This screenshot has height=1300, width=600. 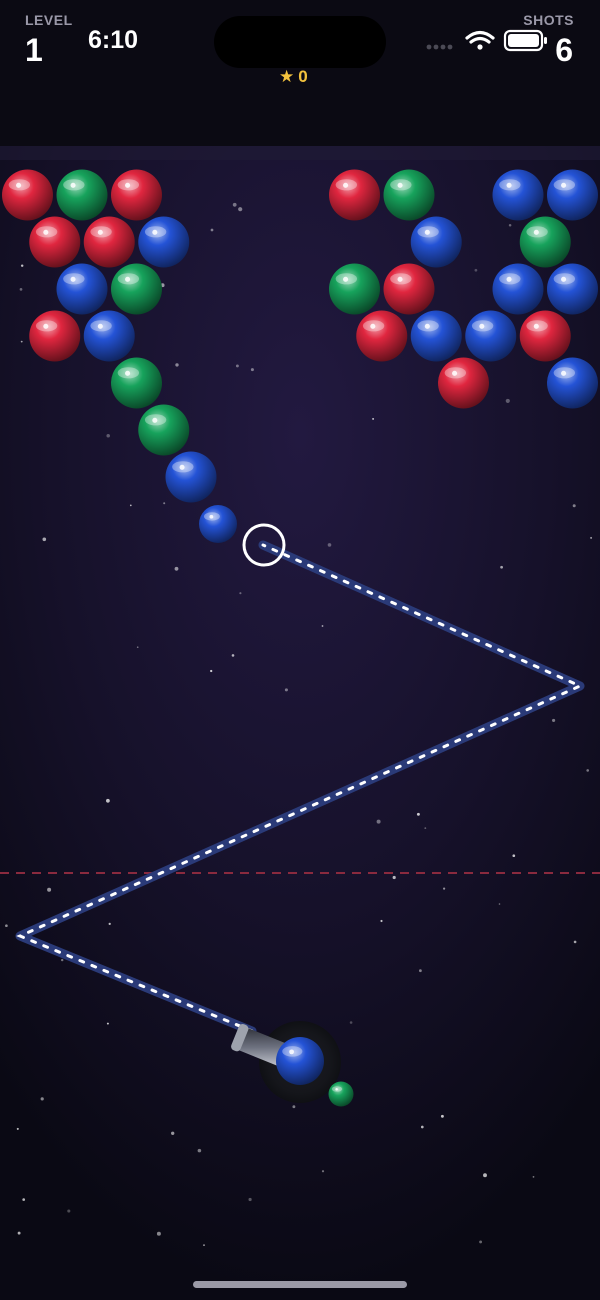 What do you see at coordinates (287, 76) in the screenshot?
I see `star-icon: ★` at bounding box center [287, 76].